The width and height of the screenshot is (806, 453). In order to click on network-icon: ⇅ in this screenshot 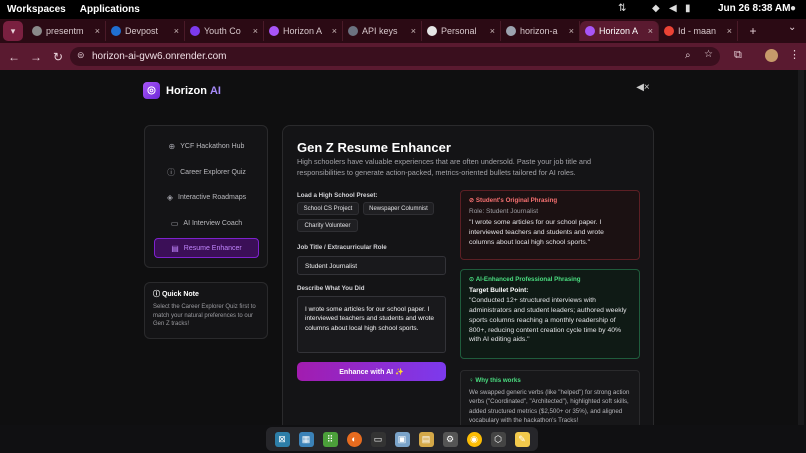, I will do `click(622, 8)`.